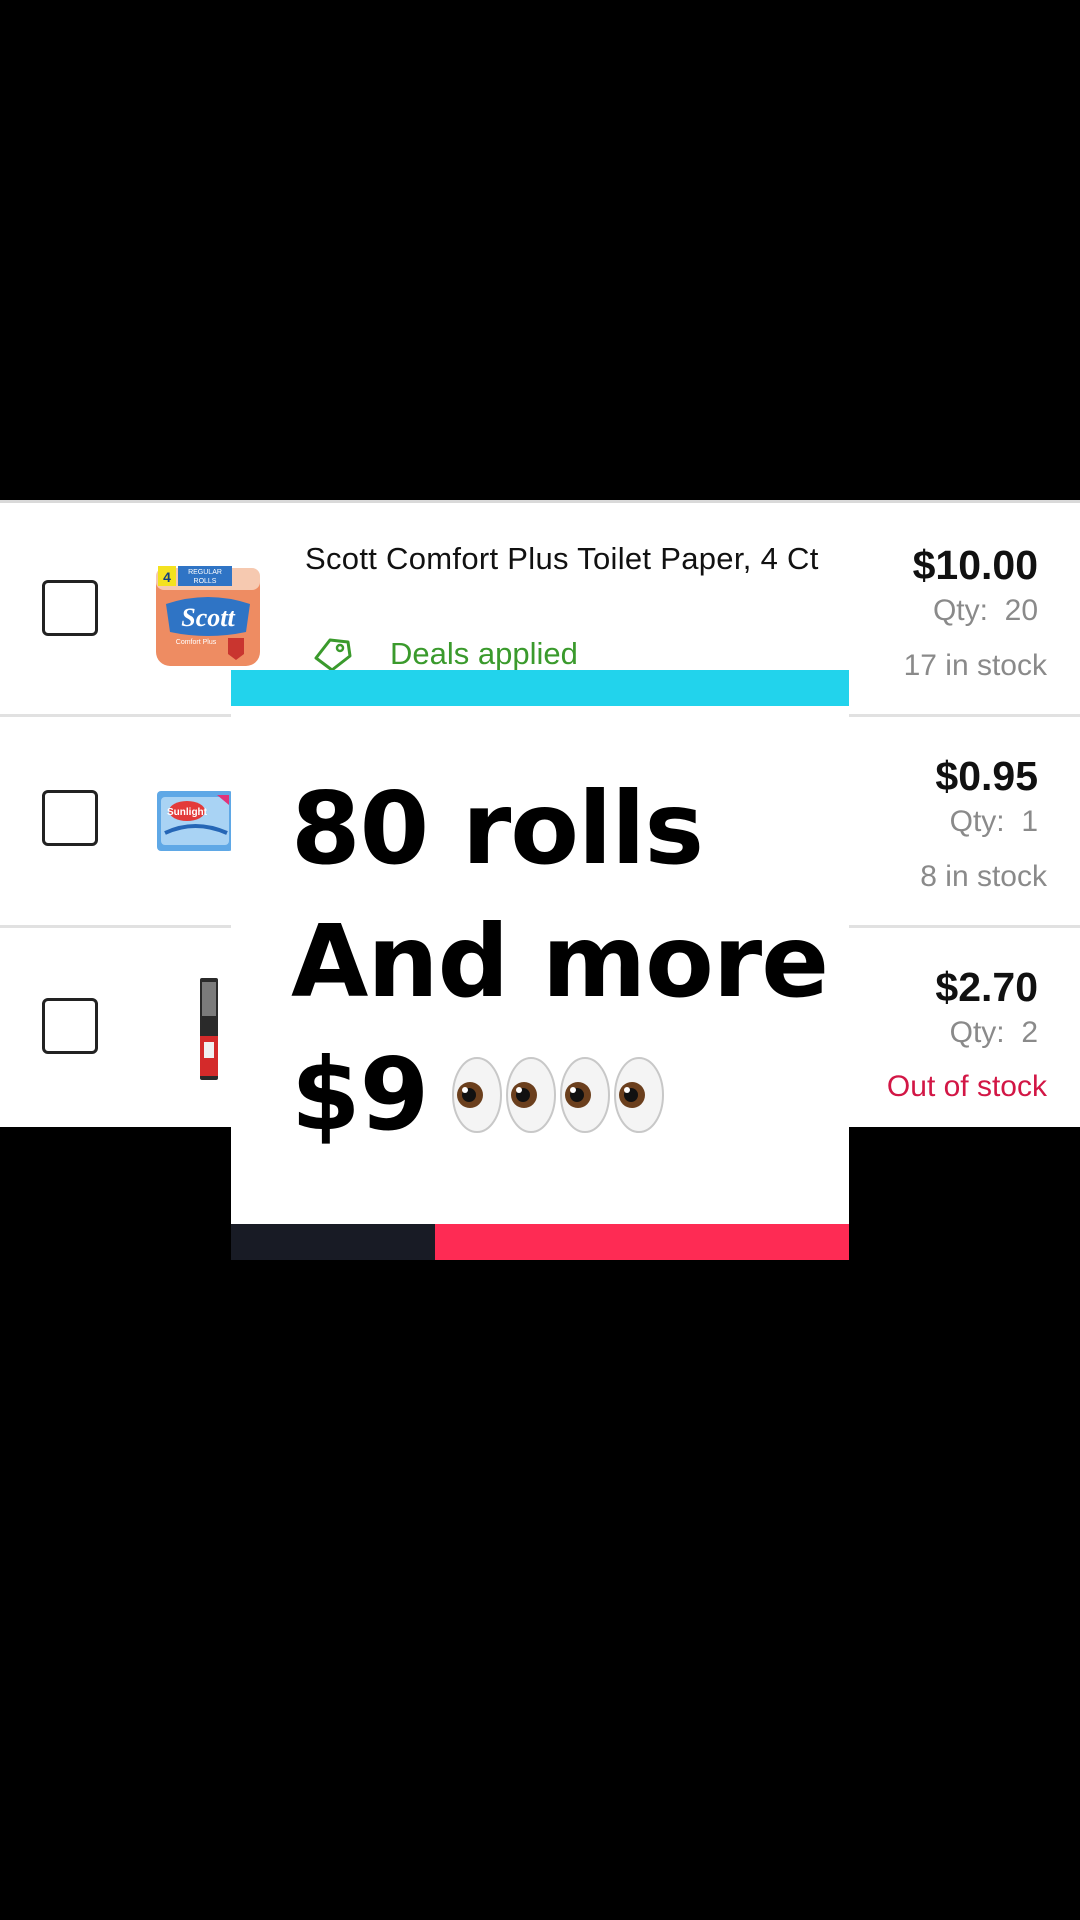 This screenshot has width=1080, height=1920. What do you see at coordinates (360, 1094) in the screenshot?
I see `caption-price: $9` at bounding box center [360, 1094].